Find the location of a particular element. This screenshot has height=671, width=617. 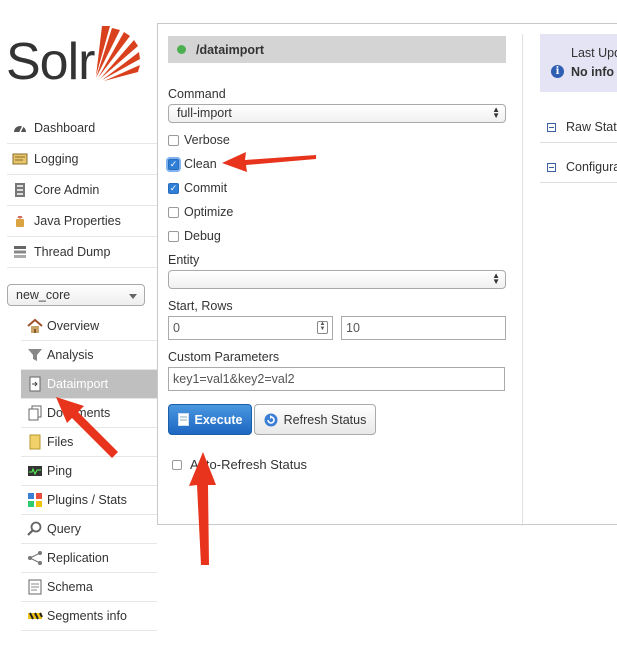

nav-core-admin: Core Admin is located at coordinates (82, 190).